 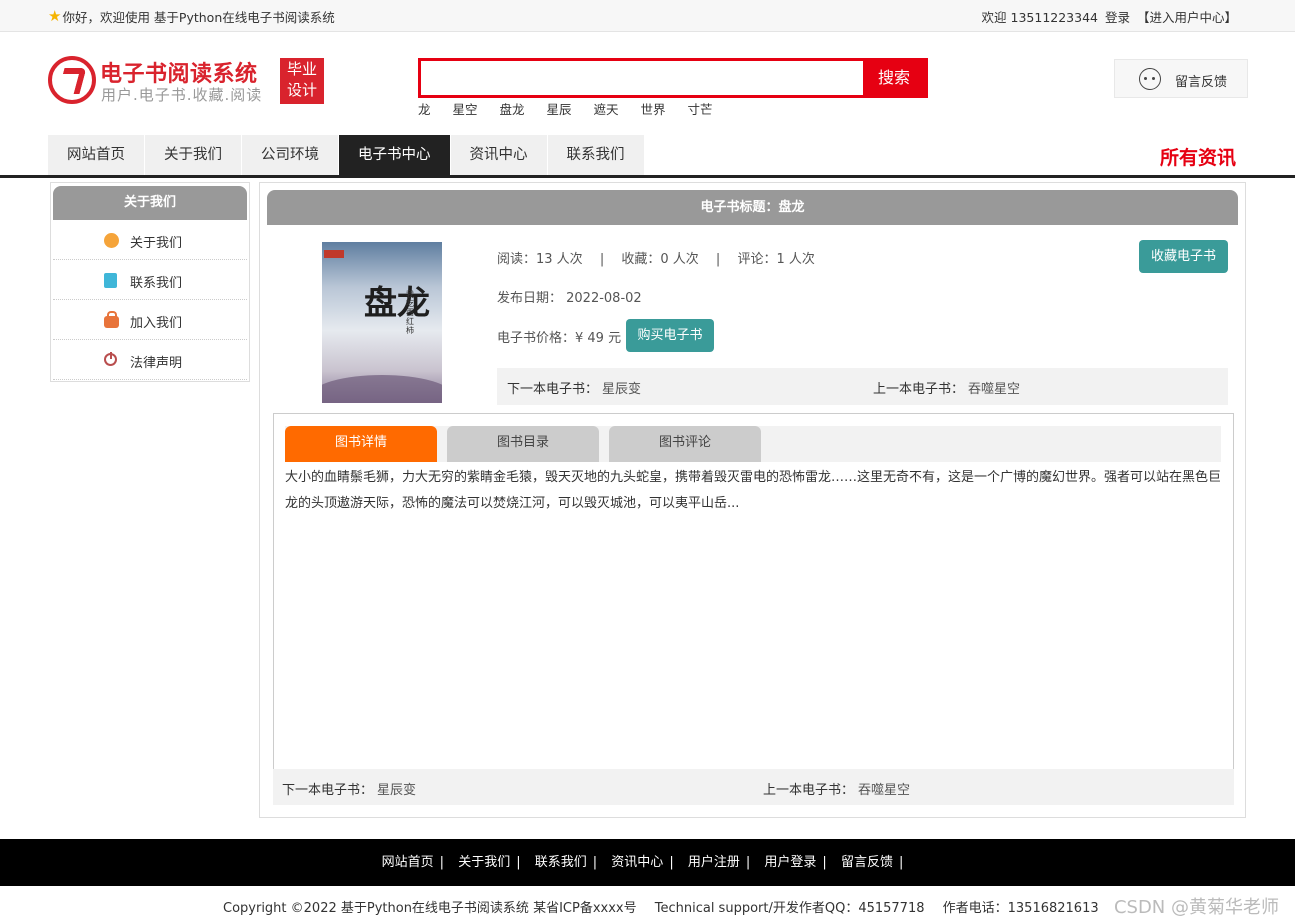 What do you see at coordinates (150, 203) in the screenshot?
I see `sidebar-title: 关于我们` at bounding box center [150, 203].